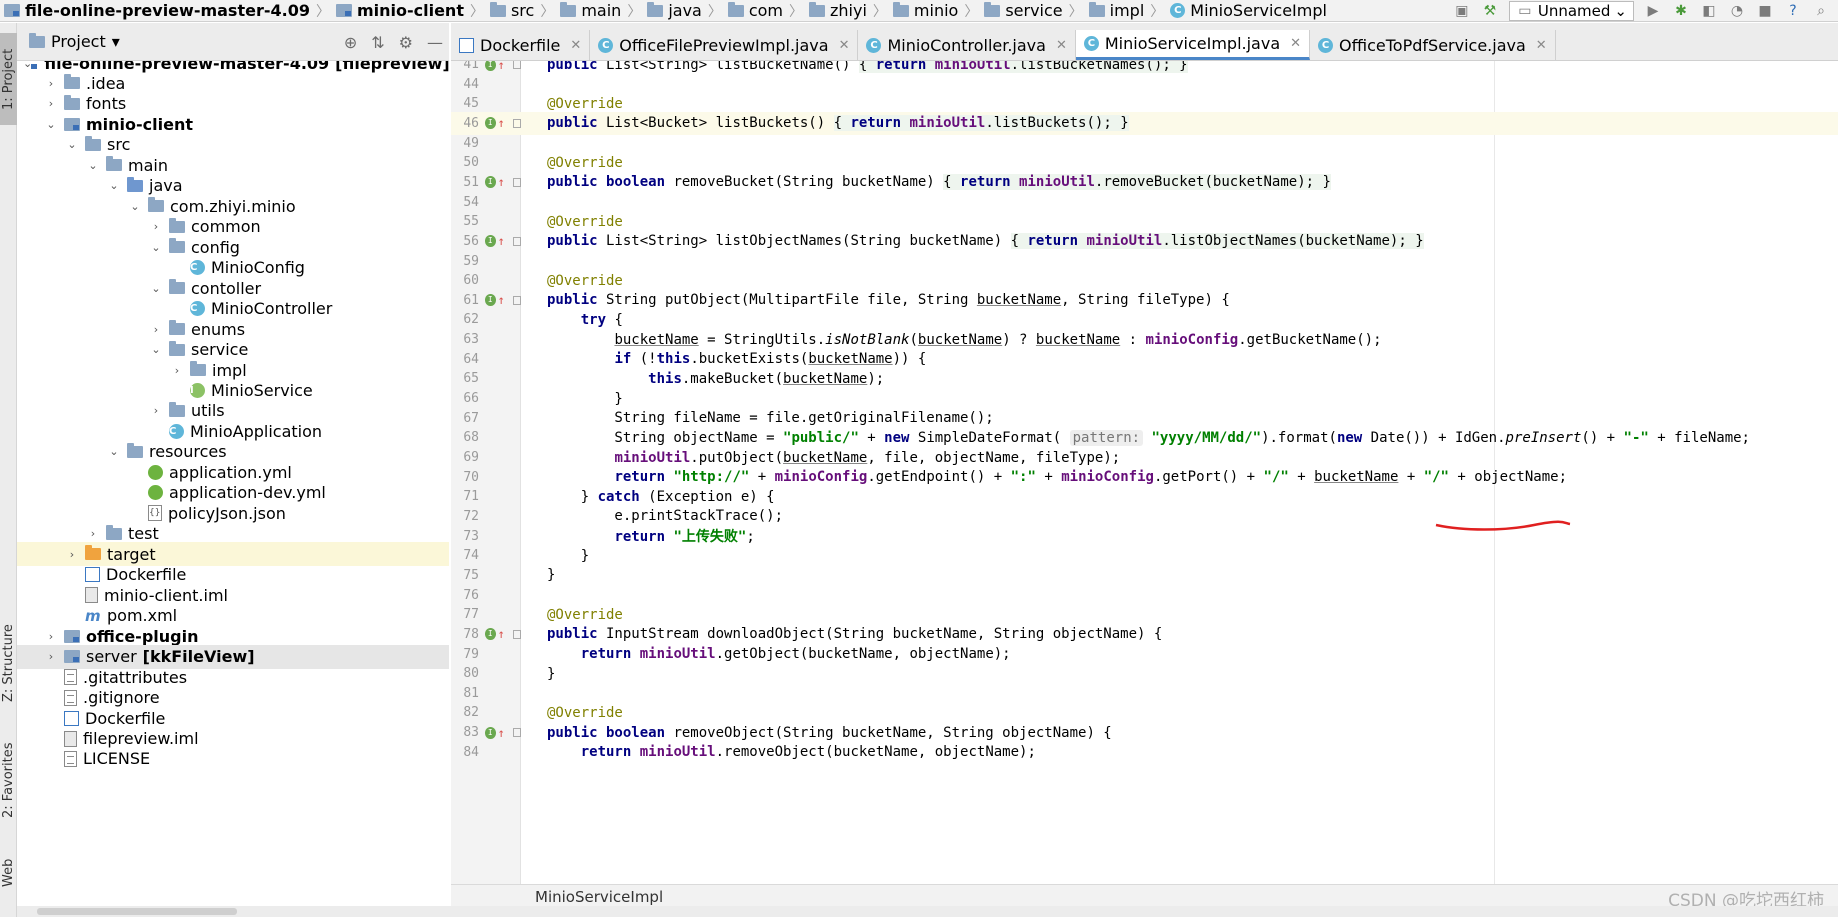 This screenshot has width=1838, height=917. I want to click on breadcrumb-item: service, so click(1023, 11).